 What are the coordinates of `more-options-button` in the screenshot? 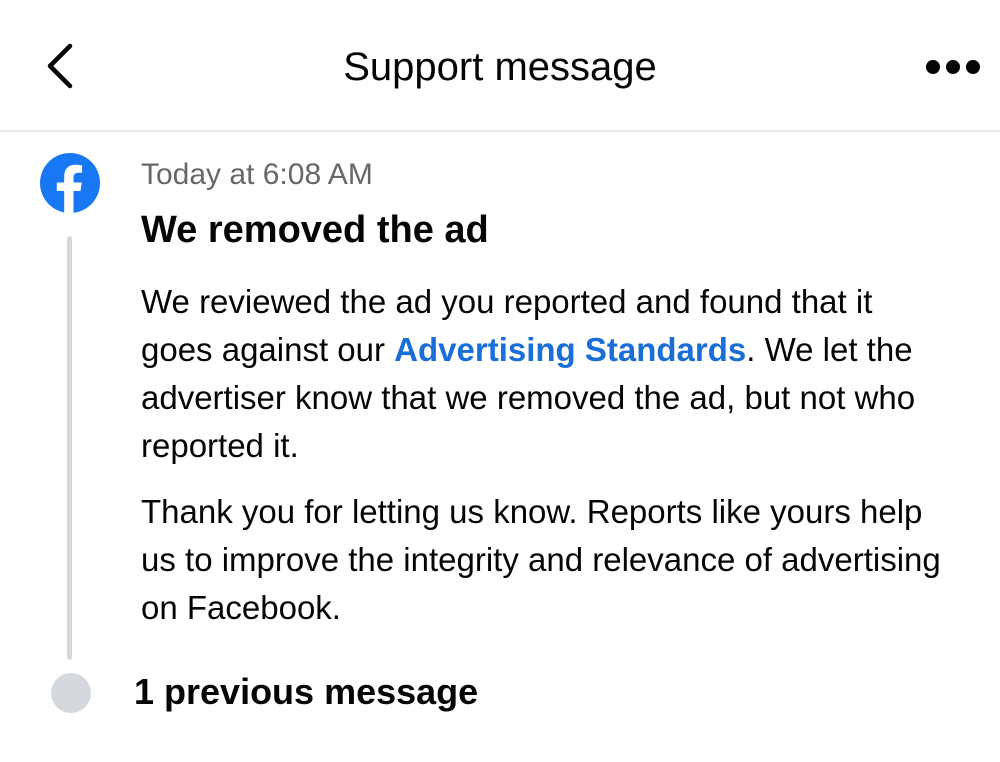 It's located at (953, 67).